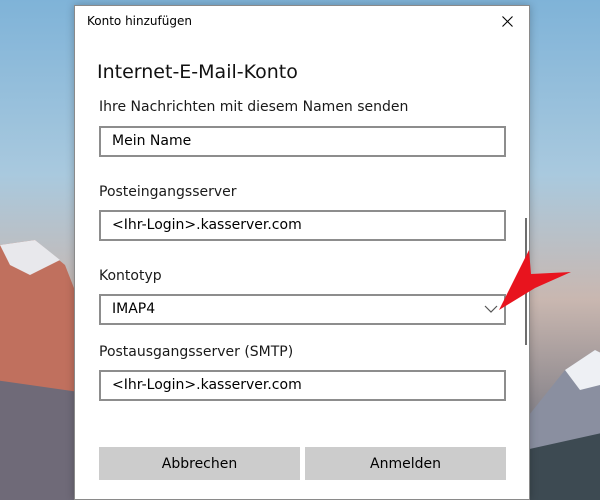 The height and width of the screenshot is (500, 600). I want to click on sign-in-button: Anmelden, so click(405, 463).